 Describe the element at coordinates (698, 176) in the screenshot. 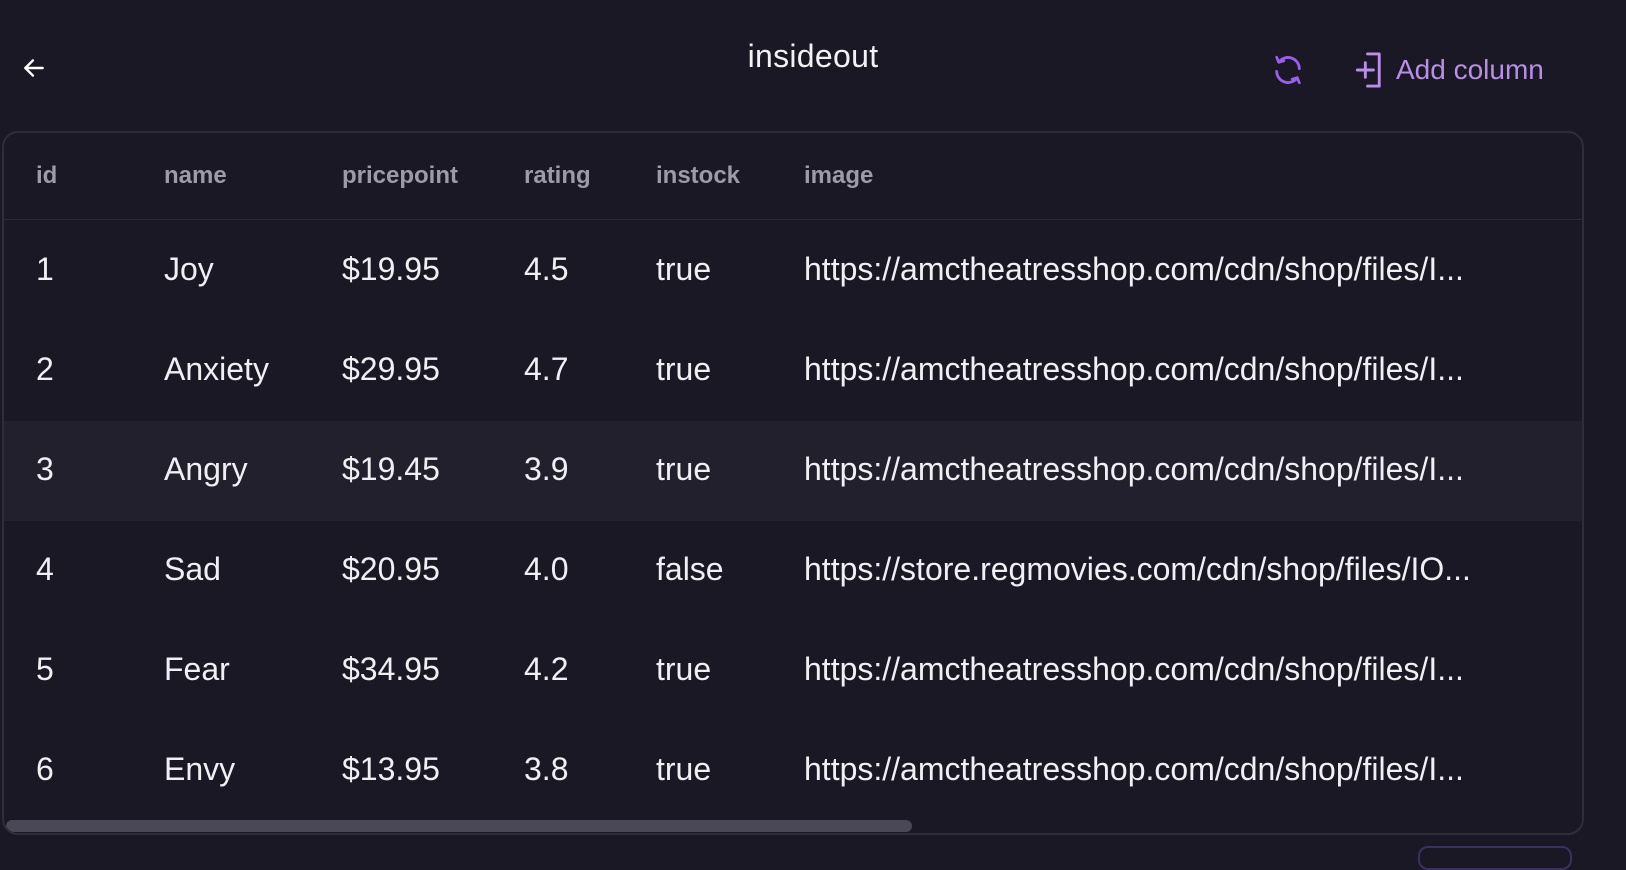

I see `column-header-instock: instock` at that location.